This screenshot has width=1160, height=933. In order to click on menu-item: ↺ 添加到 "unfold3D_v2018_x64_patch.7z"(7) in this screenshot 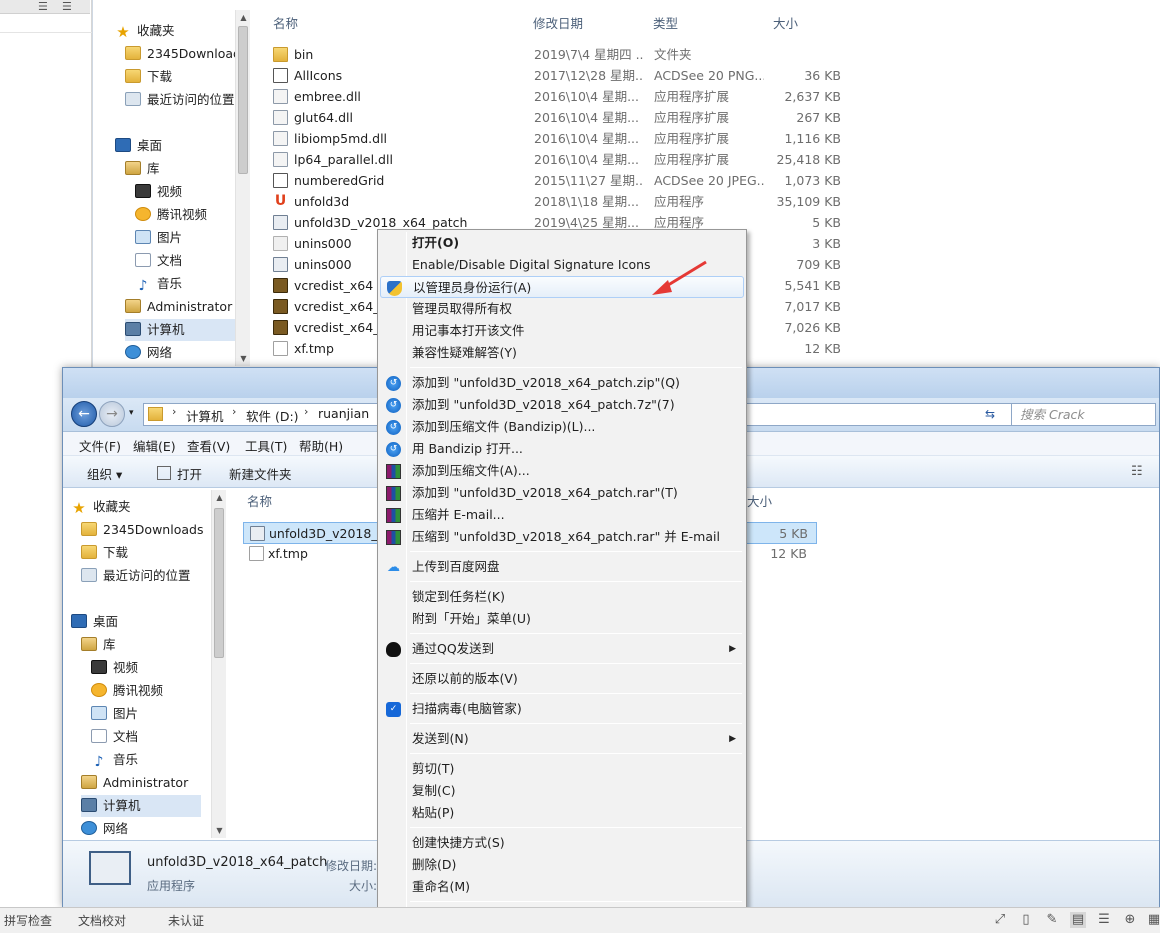, I will do `click(562, 405)`.